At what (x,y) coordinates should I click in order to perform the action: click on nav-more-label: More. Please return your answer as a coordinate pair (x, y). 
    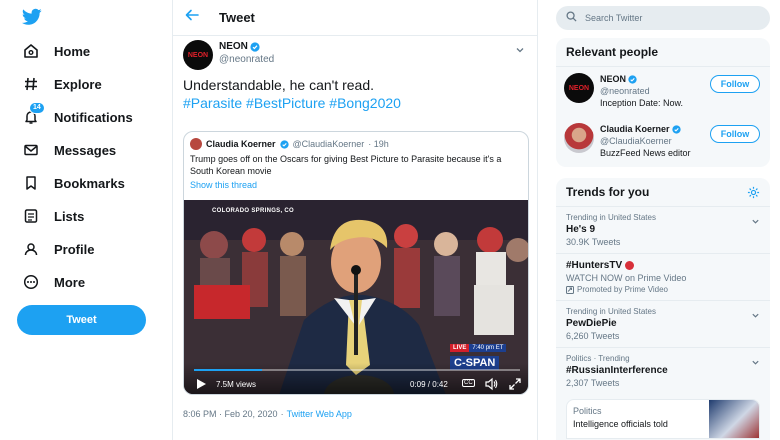
    Looking at the image, I should click on (70, 282).